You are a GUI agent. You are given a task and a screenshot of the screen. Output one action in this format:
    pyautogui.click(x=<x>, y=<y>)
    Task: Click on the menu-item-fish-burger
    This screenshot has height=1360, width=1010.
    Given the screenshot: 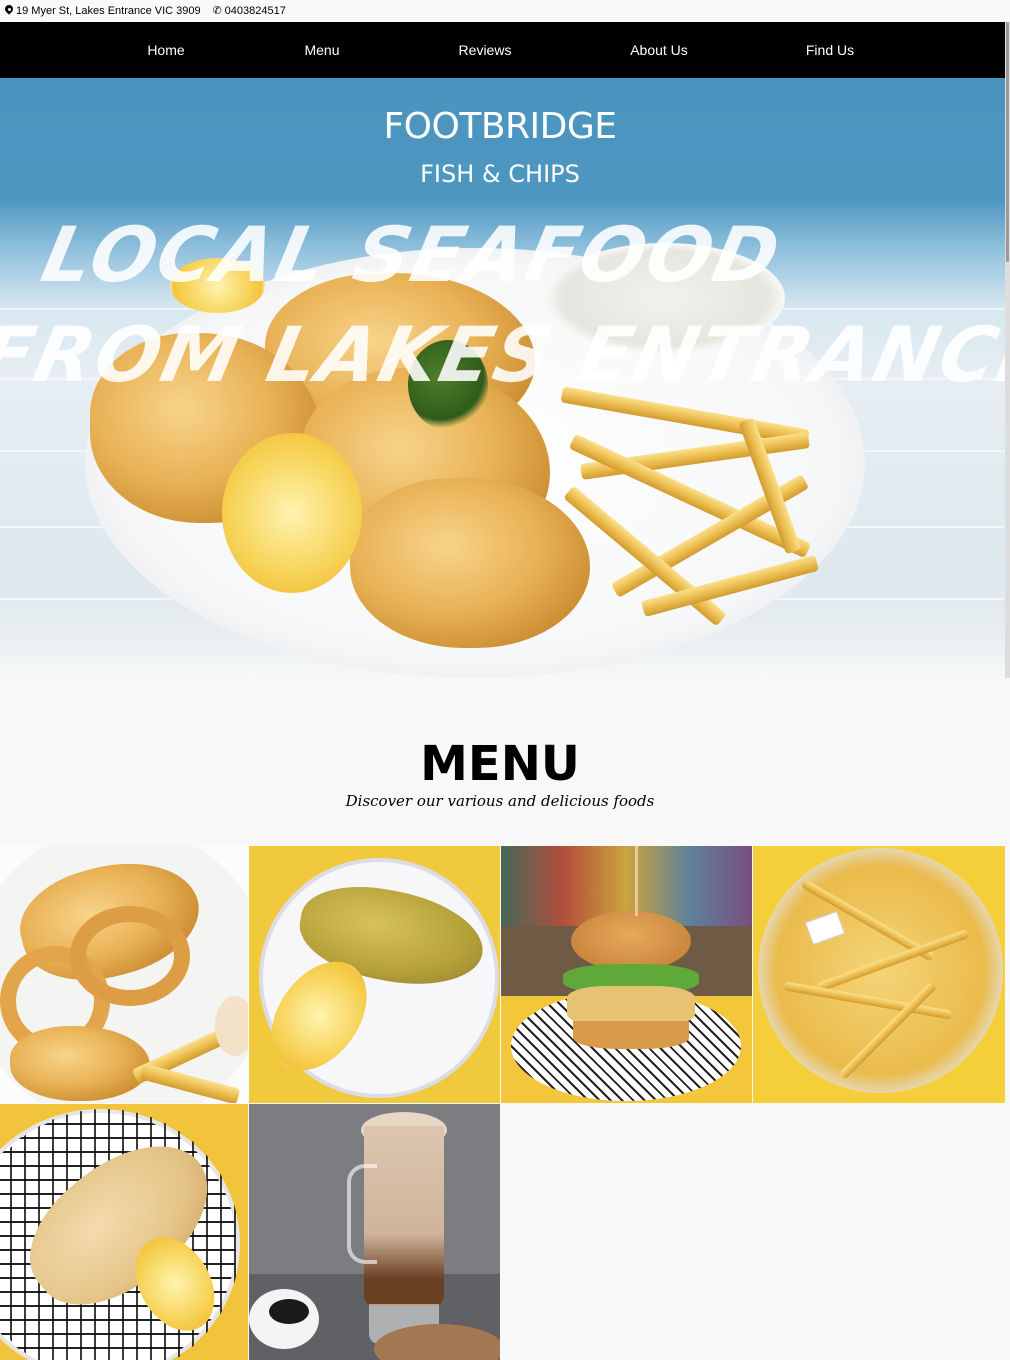 What is the action you would take?
    pyautogui.click(x=626, y=974)
    